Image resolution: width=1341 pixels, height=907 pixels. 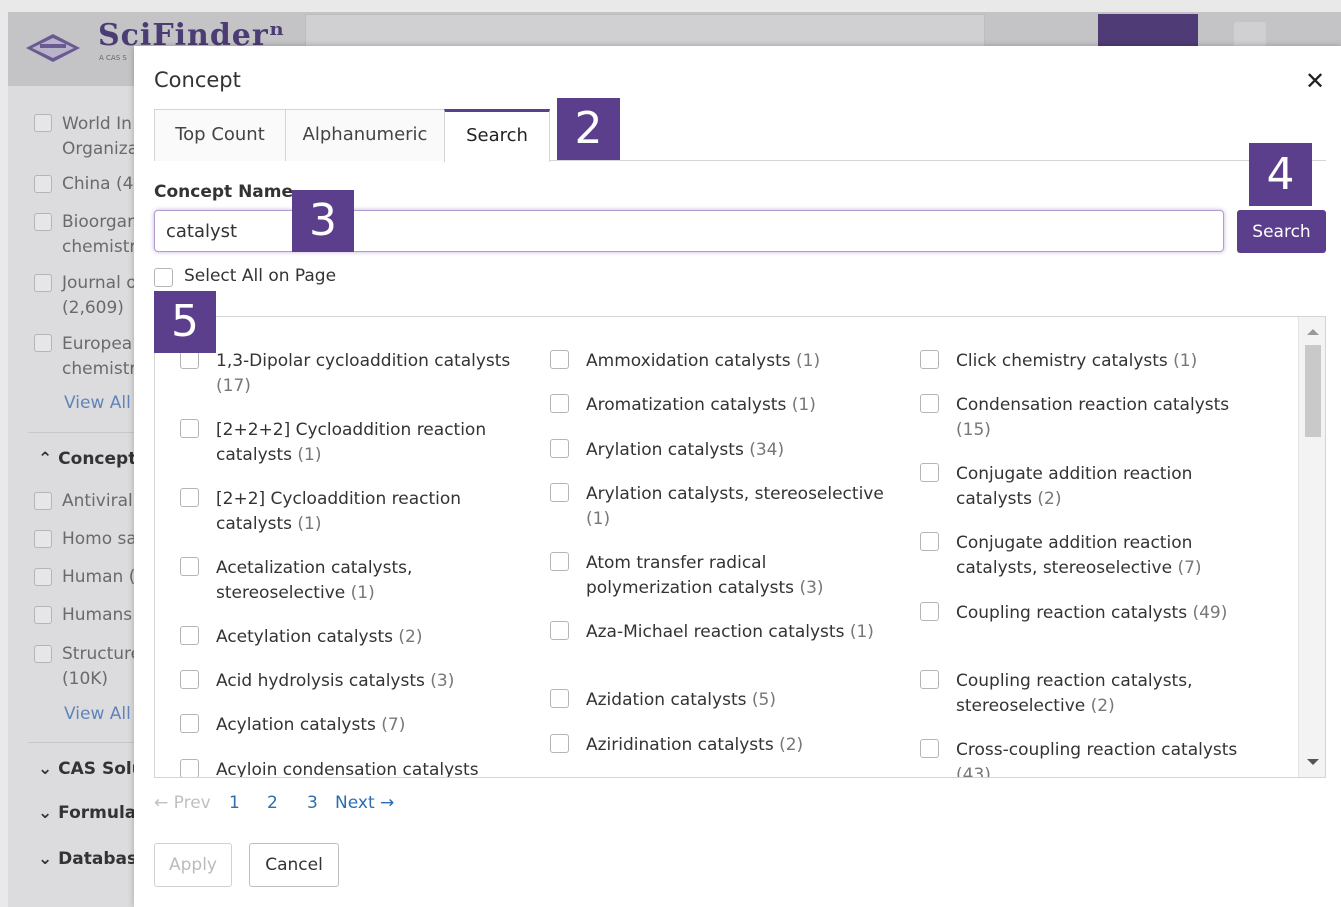 I want to click on concept-name: Acyloin condensation catalysts, so click(x=347, y=769).